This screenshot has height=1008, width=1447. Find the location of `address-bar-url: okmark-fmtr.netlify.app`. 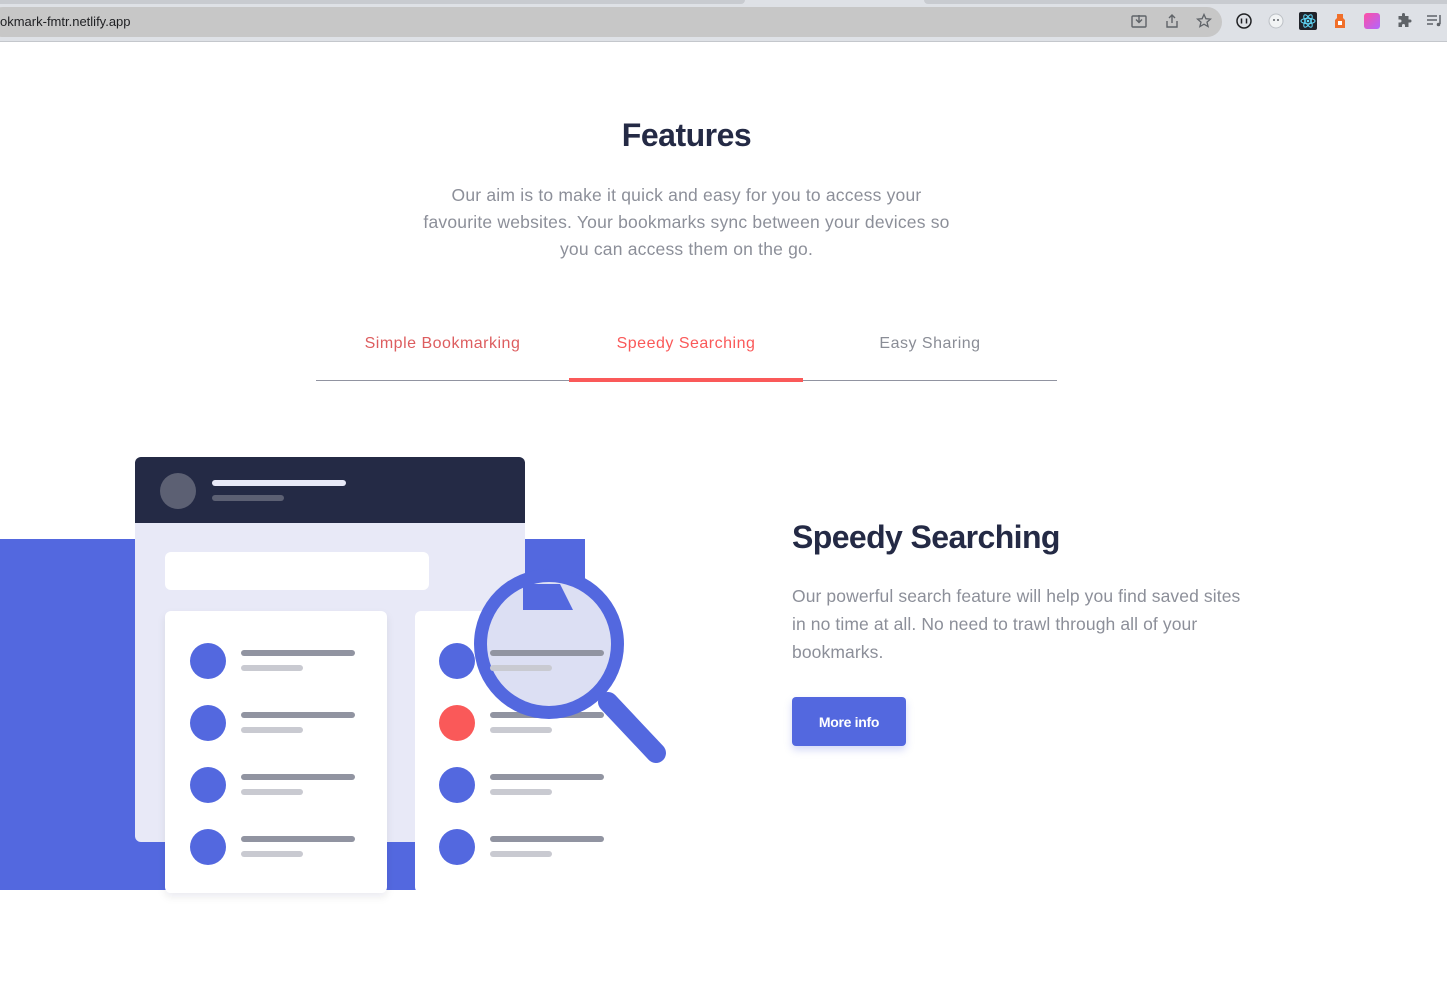

address-bar-url: okmark-fmtr.netlify.app is located at coordinates (65, 21).